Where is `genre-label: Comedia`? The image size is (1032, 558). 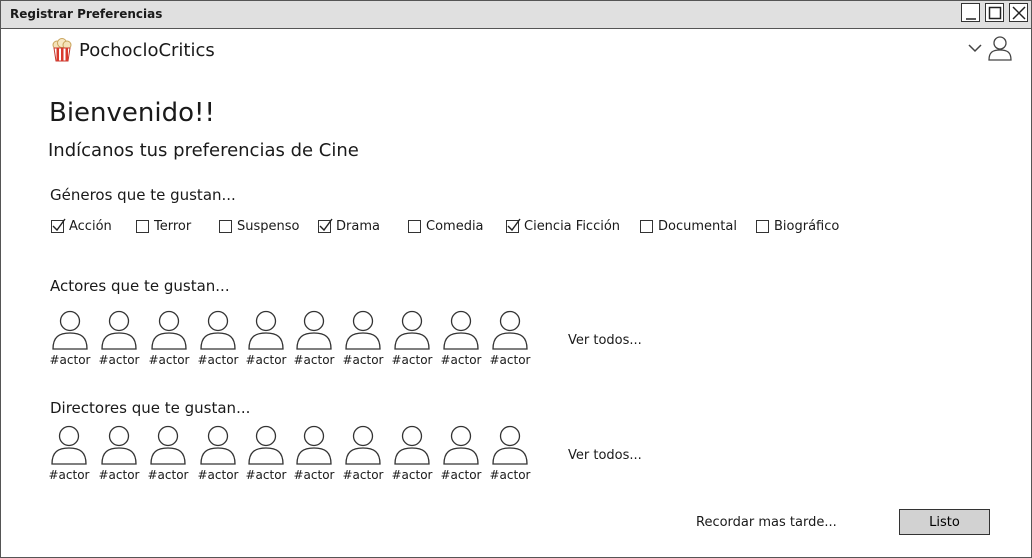
genre-label: Comedia is located at coordinates (455, 226).